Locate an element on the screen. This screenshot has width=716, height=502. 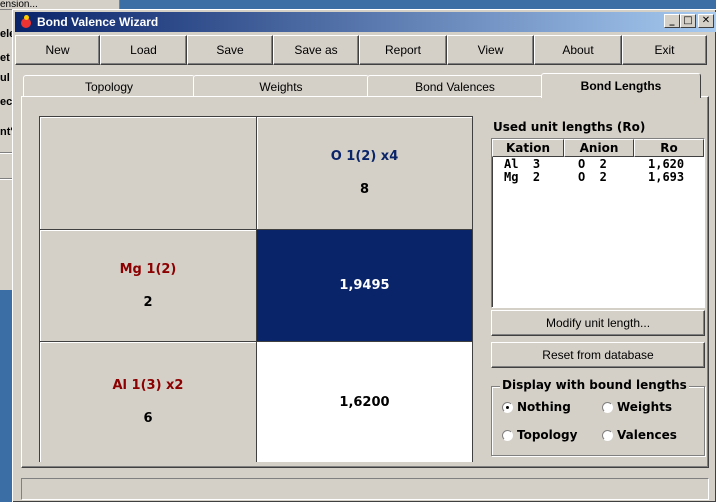
exit-button-label: Exit is located at coordinates (664, 50).